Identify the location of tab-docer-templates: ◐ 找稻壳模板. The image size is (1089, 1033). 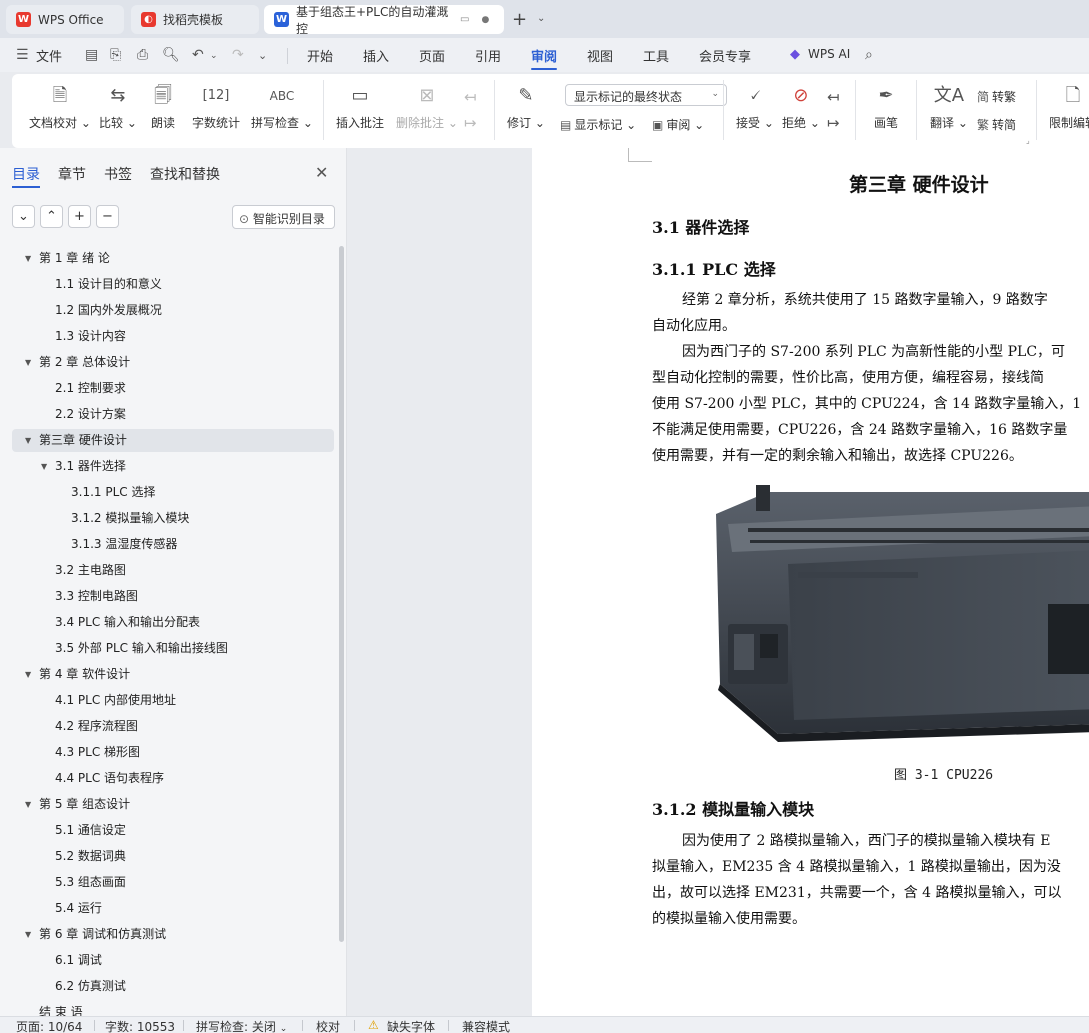
(195, 19).